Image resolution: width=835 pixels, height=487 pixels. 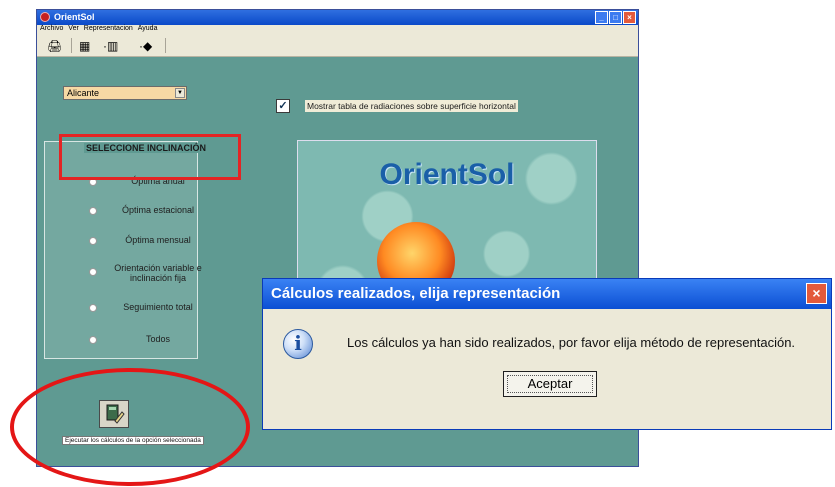 What do you see at coordinates (45, 17) in the screenshot?
I see `app-icon` at bounding box center [45, 17].